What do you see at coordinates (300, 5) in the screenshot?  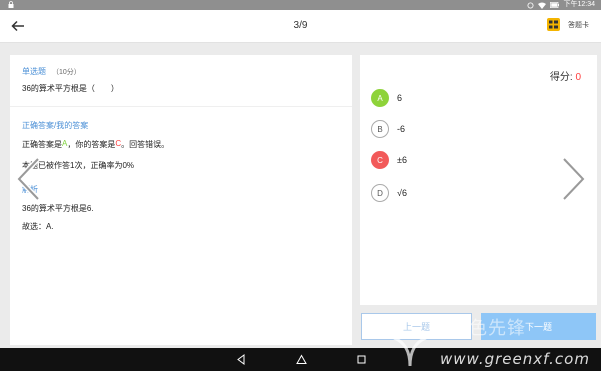 I see `status-bar: 下午12:34` at bounding box center [300, 5].